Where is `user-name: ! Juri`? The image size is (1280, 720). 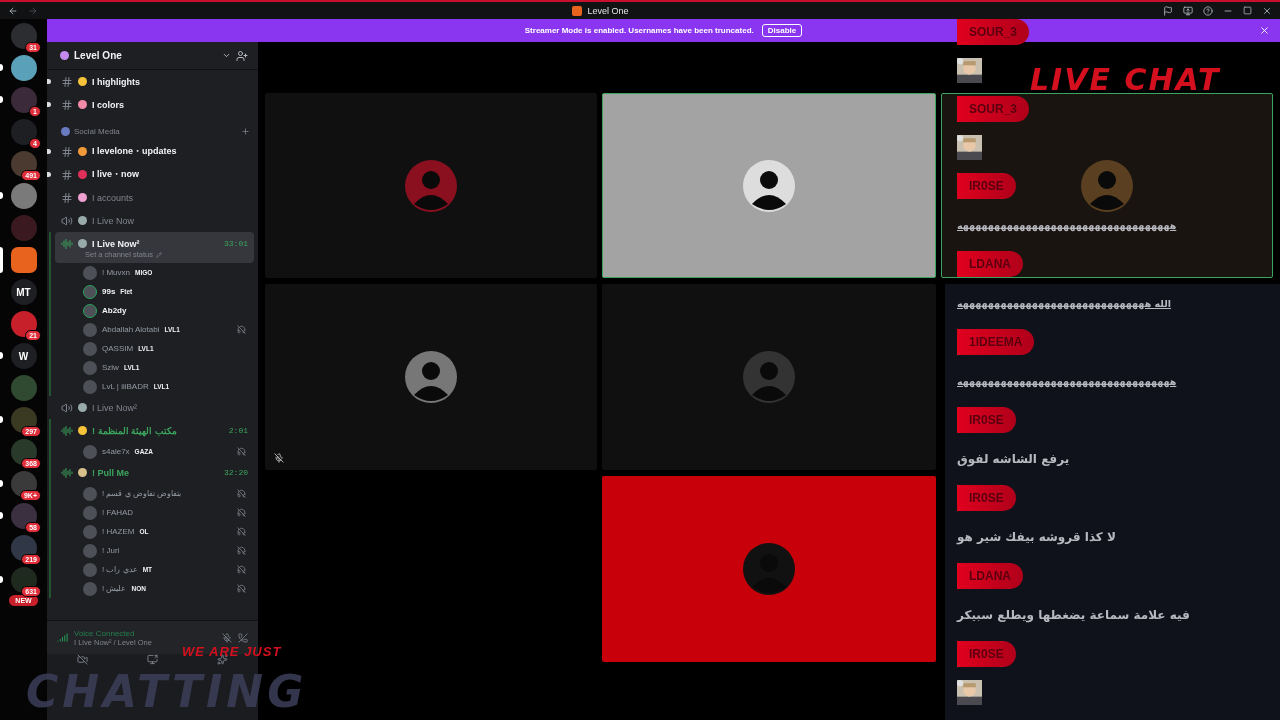 user-name: ! Juri is located at coordinates (111, 550).